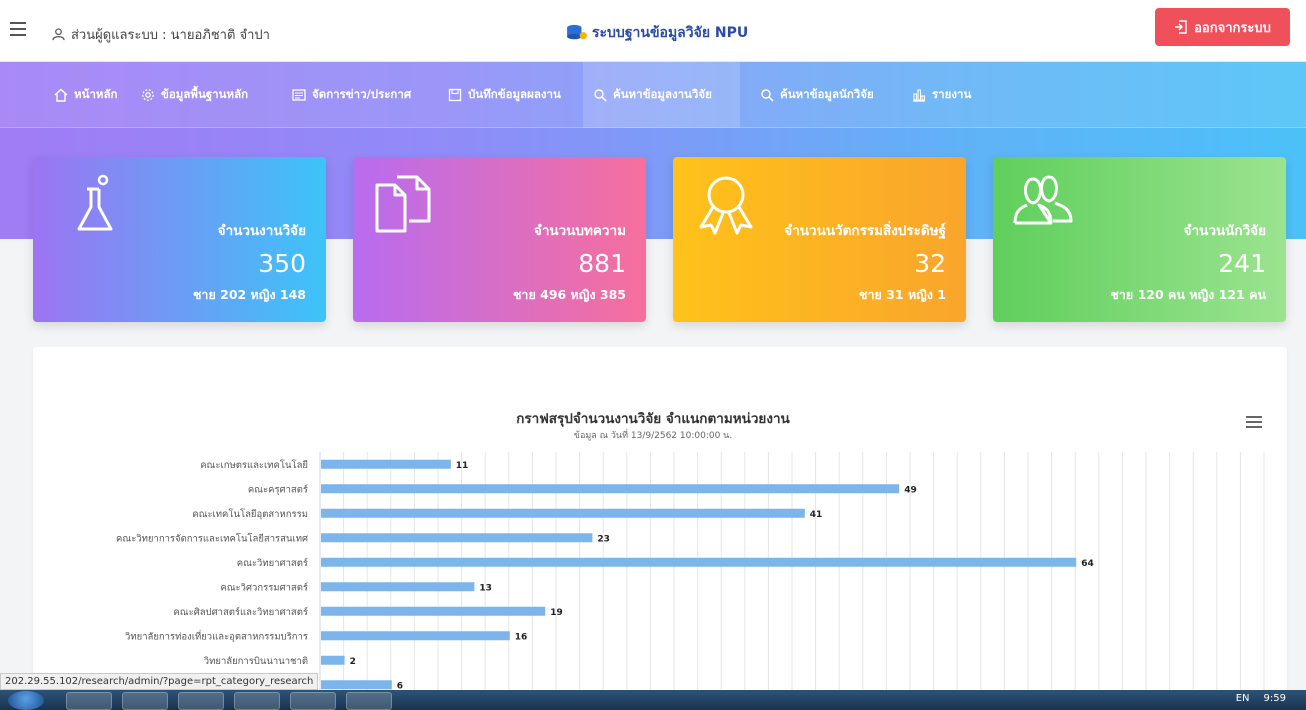 The height and width of the screenshot is (710, 1306). What do you see at coordinates (653, 700) in the screenshot?
I see `taskbar: EN 9:59` at bounding box center [653, 700].